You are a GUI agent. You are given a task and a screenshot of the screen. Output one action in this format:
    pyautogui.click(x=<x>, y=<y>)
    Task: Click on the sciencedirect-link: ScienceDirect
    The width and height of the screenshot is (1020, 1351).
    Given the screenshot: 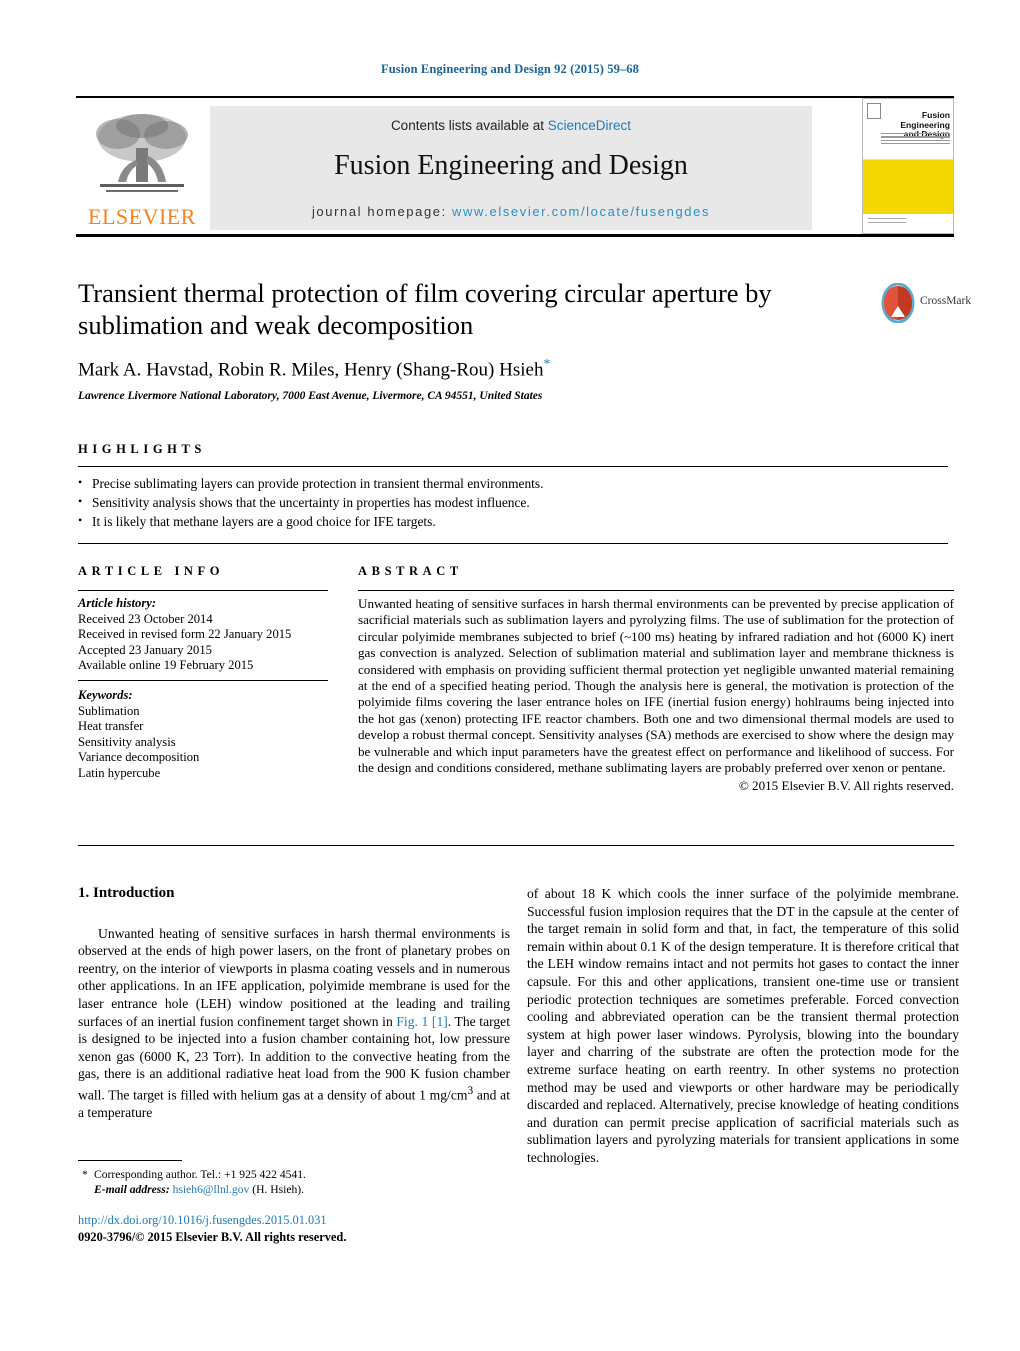 What is the action you would take?
    pyautogui.click(x=589, y=125)
    